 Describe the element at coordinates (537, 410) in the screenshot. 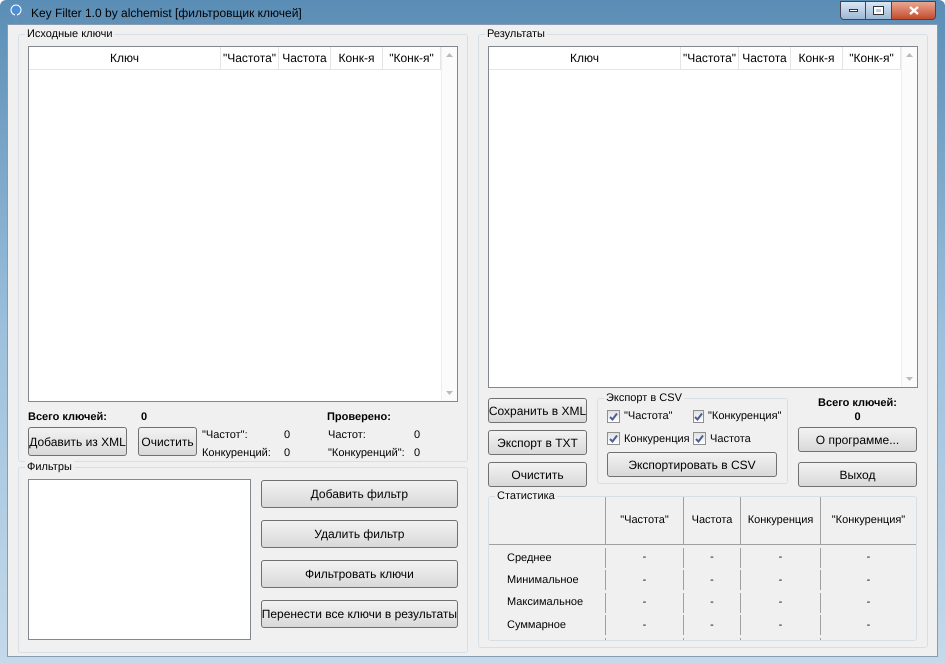

I see `results-button: Сохранить в XML` at that location.